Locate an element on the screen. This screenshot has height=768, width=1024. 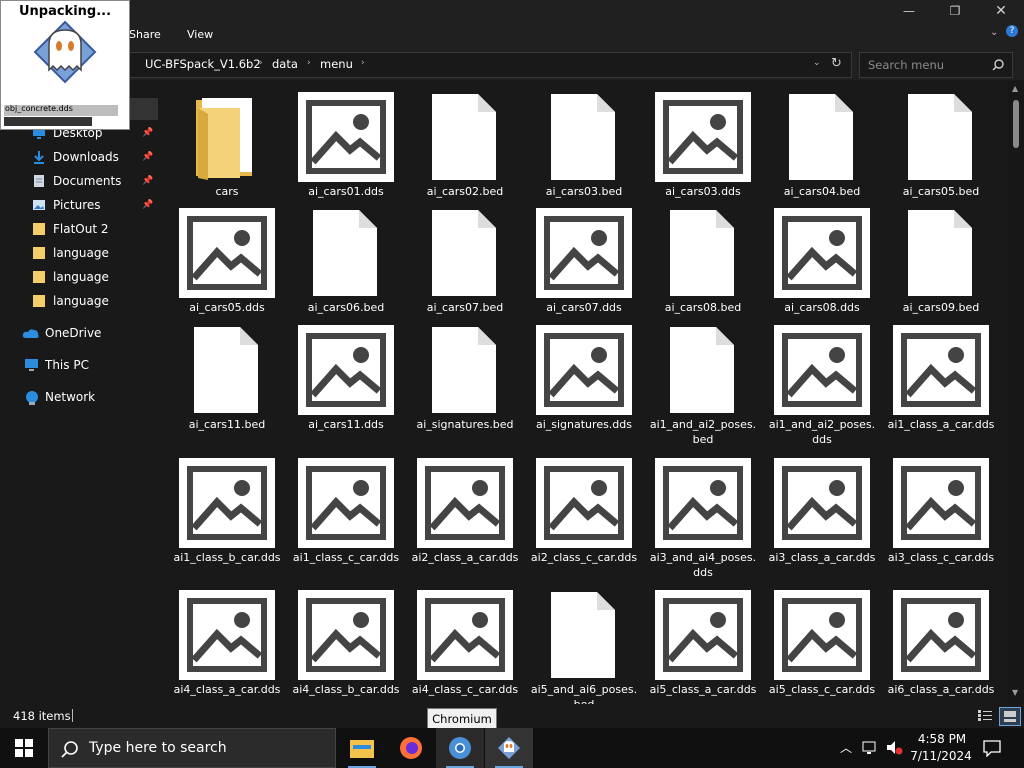
close-button: ✕ is located at coordinates (1001, 11).